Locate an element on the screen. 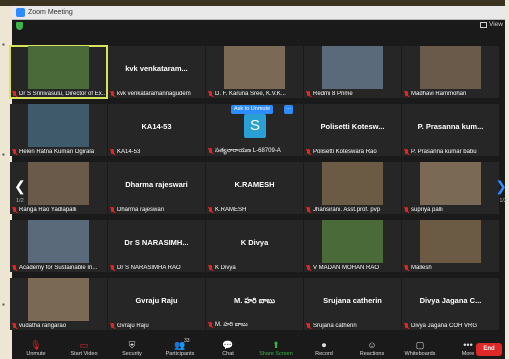  participant-name-label: kvk venkataramannagudem is located at coordinates (156, 94).